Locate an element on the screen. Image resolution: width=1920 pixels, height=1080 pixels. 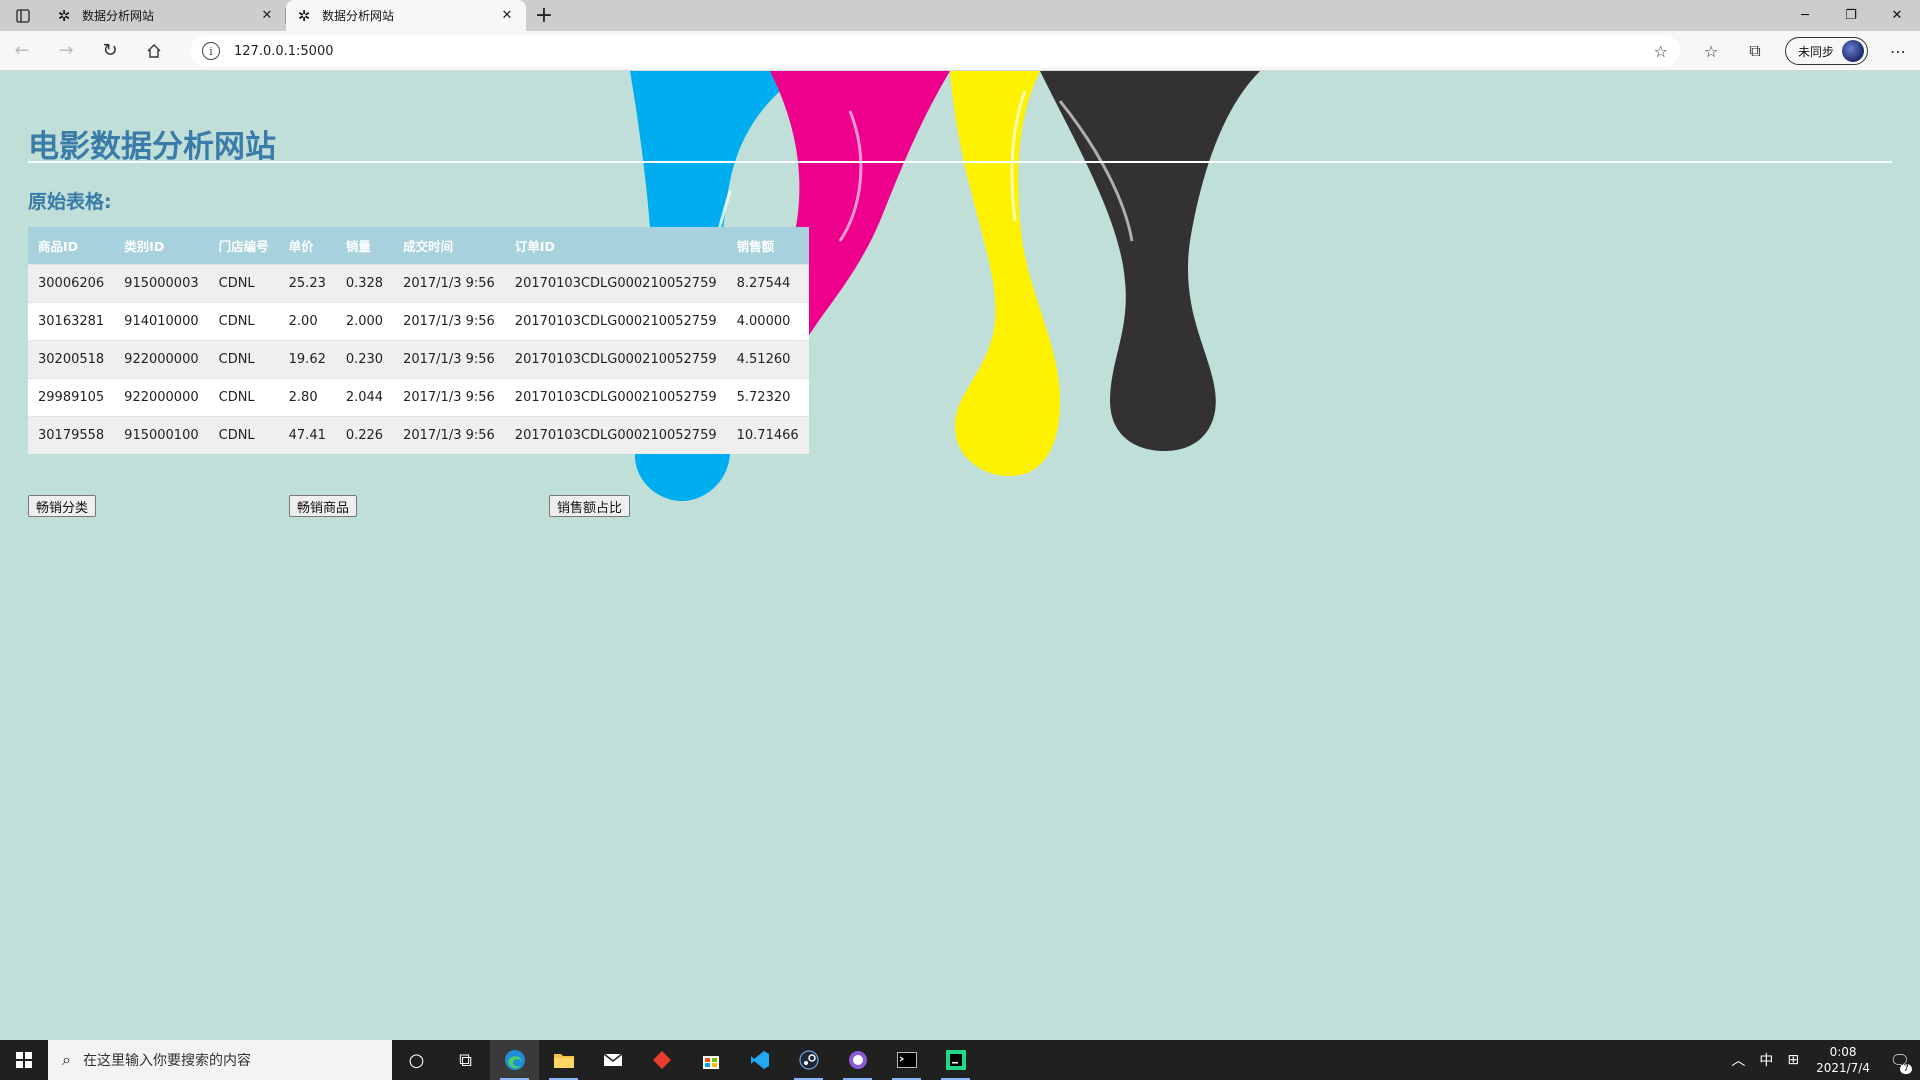
top-categories-button: 畅销分类 is located at coordinates (62, 506).